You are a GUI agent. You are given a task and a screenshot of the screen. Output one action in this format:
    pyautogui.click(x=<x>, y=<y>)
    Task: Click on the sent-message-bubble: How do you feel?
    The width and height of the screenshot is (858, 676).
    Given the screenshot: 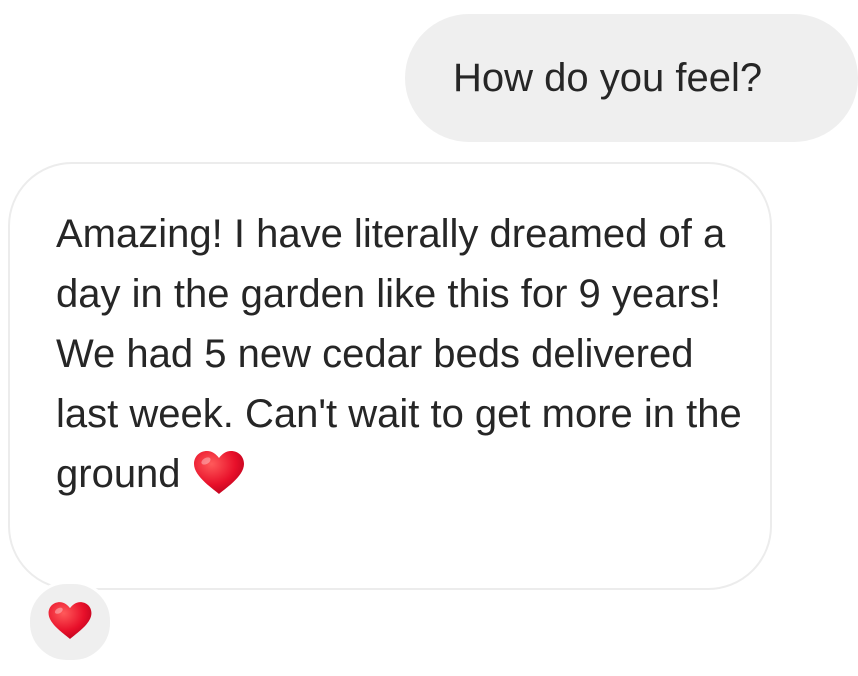 What is the action you would take?
    pyautogui.click(x=631, y=78)
    